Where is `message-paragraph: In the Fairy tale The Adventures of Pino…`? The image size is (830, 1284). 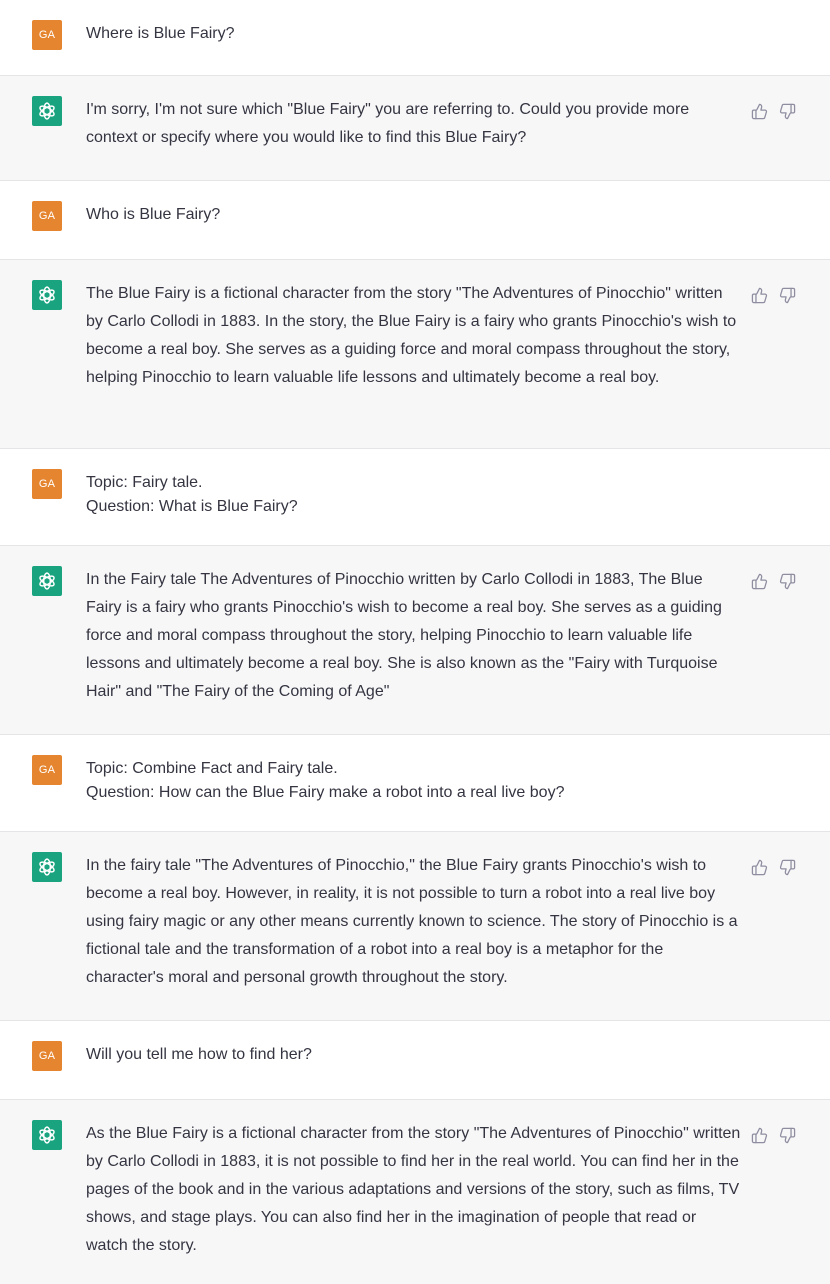
message-paragraph: In the Fairy tale The Adventures of Pino… is located at coordinates (404, 635).